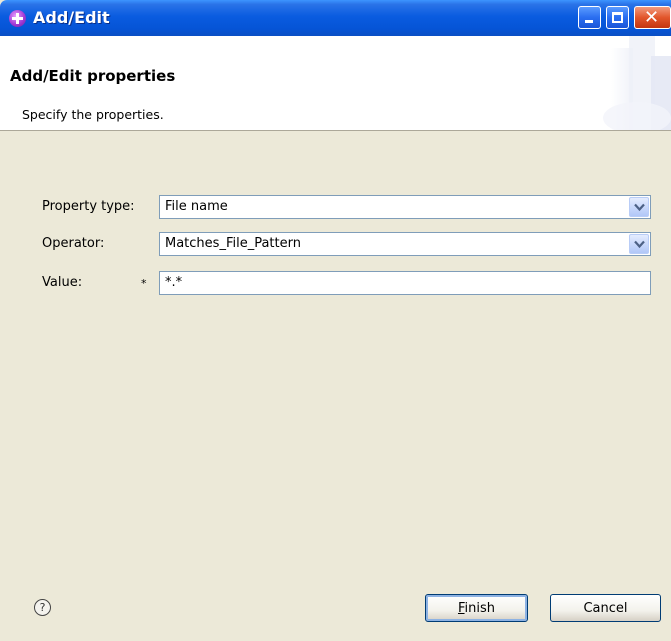 Image resolution: width=671 pixels, height=641 pixels. What do you see at coordinates (174, 282) in the screenshot?
I see `value-input-text: *.*` at bounding box center [174, 282].